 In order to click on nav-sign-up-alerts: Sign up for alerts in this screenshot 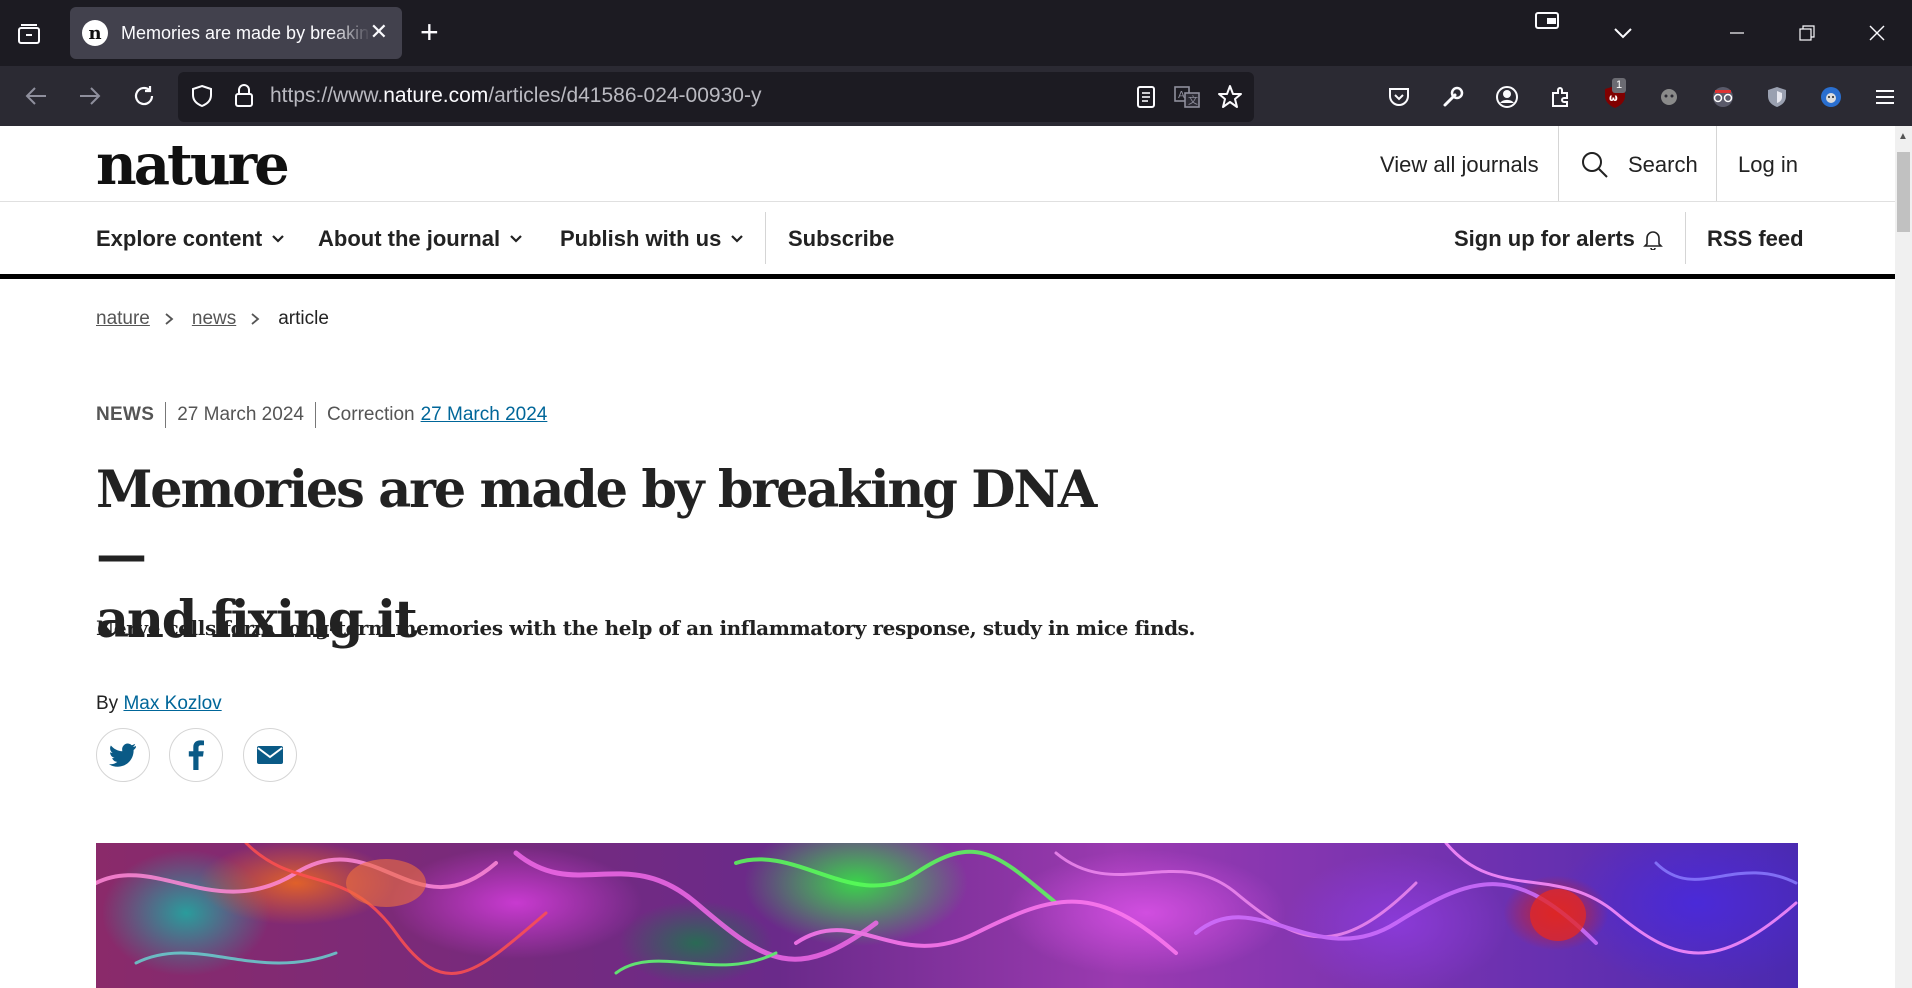, I will do `click(1558, 239)`.